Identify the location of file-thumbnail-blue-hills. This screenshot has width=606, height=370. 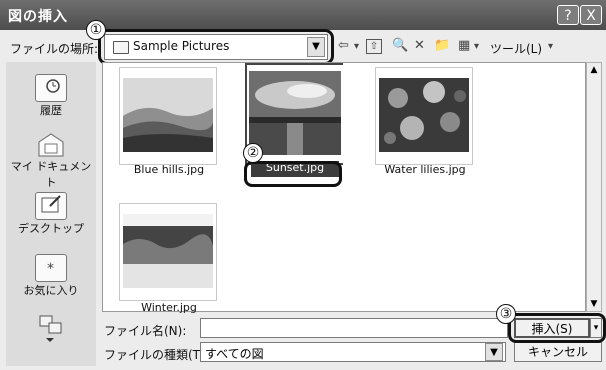
(168, 116).